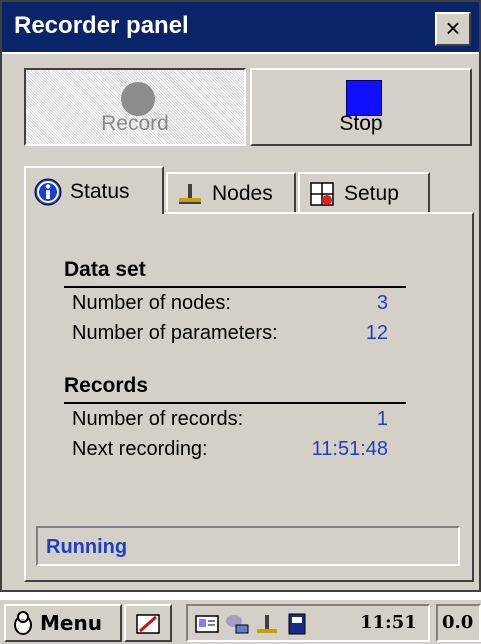 The image size is (481, 644). I want to click on menu-label: Menu, so click(71, 623).